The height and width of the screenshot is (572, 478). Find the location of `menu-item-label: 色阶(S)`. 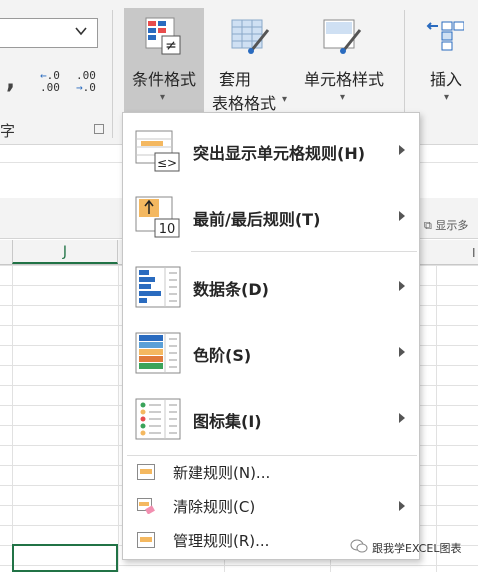

menu-item-label: 色阶(S) is located at coordinates (222, 355).